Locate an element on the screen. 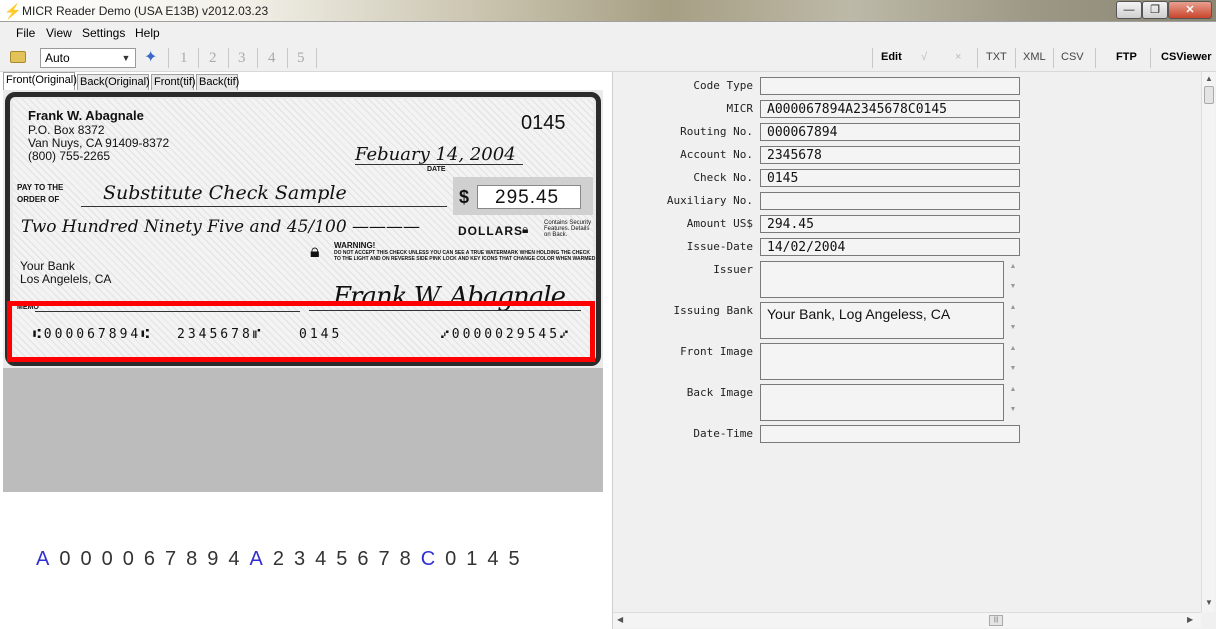 The image size is (1216, 629). routing-no-field: 000067894 is located at coordinates (890, 132).